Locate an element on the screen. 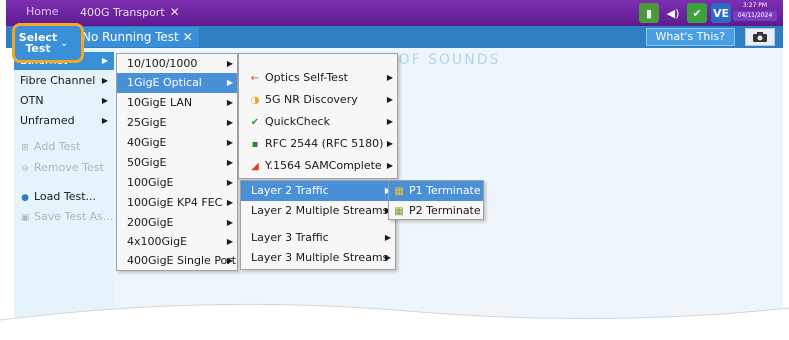 This screenshot has height=340, width=789. menu-item-label: Fibre Channel is located at coordinates (58, 80).